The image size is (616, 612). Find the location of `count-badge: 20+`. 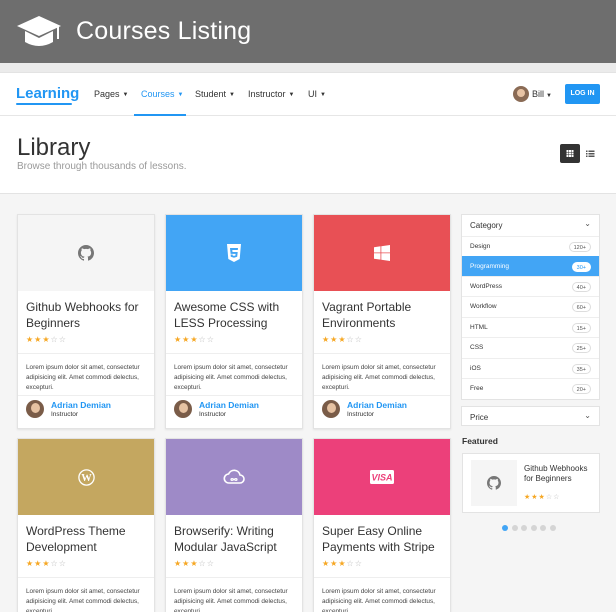

count-badge: 20+ is located at coordinates (581, 389).